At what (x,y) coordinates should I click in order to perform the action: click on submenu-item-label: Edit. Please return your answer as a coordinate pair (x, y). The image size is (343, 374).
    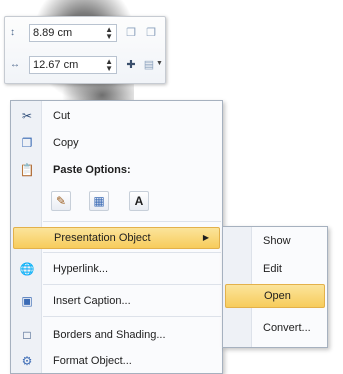
    Looking at the image, I should click on (272, 269).